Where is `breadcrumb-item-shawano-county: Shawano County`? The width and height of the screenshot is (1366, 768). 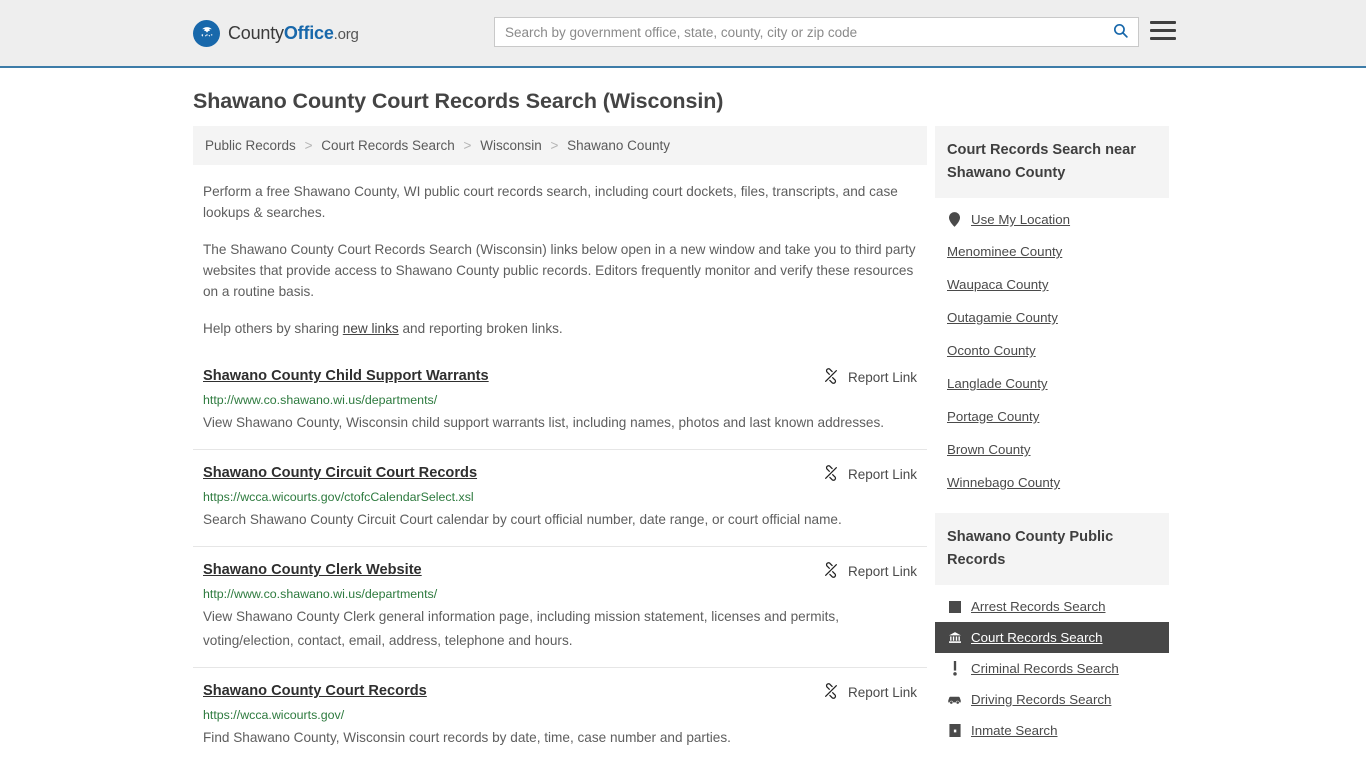 breadcrumb-item-shawano-county: Shawano County is located at coordinates (618, 145).